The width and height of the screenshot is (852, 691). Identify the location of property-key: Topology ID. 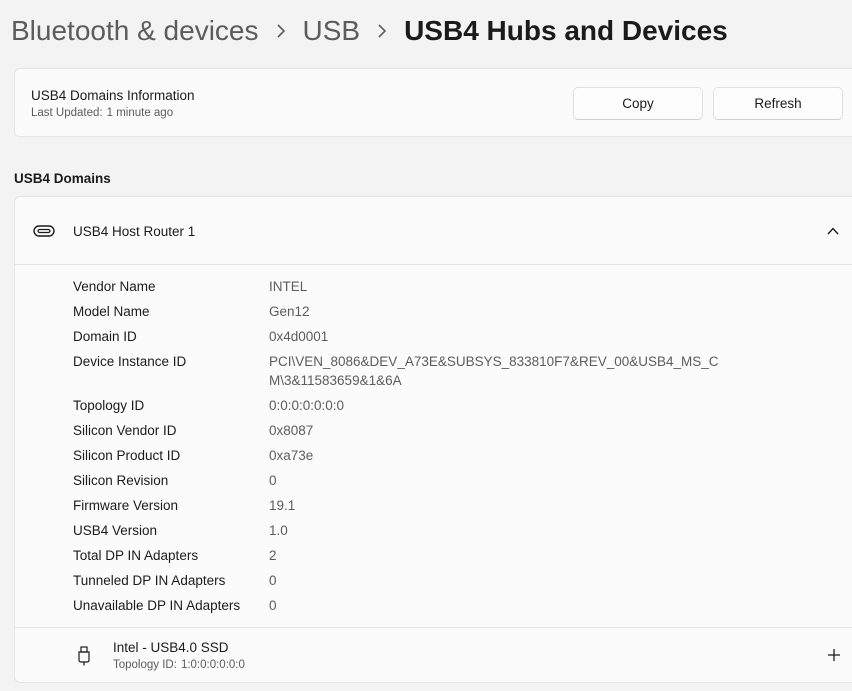
(109, 405).